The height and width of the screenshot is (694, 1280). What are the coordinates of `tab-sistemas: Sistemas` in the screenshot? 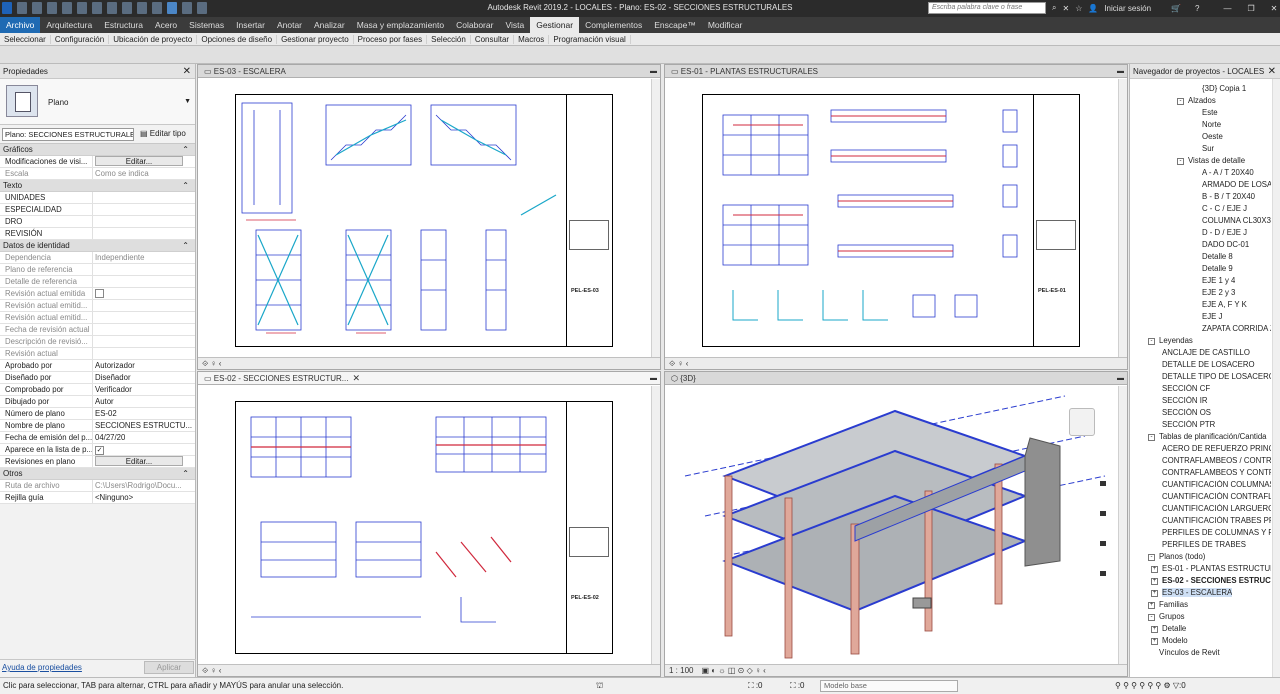 It's located at (206, 25).